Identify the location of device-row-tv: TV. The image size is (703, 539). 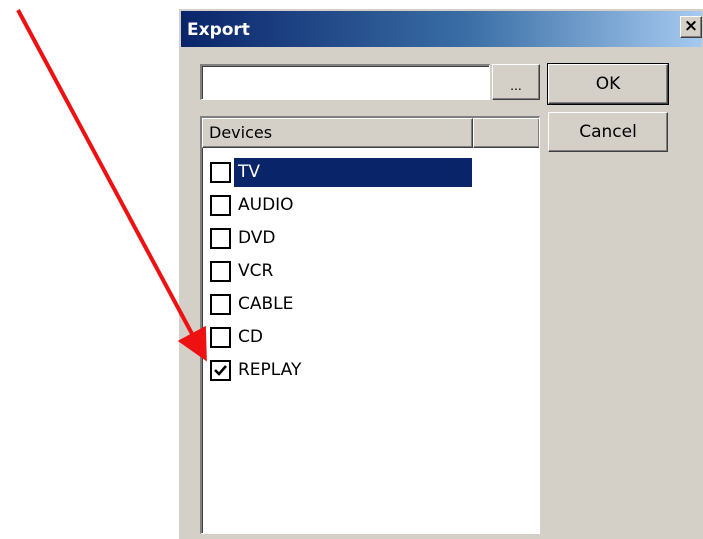
(370, 172).